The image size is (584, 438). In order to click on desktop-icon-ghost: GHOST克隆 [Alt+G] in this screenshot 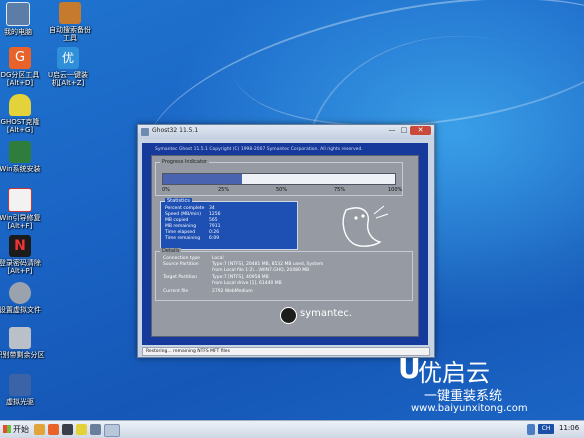, I will do `click(23, 114)`.